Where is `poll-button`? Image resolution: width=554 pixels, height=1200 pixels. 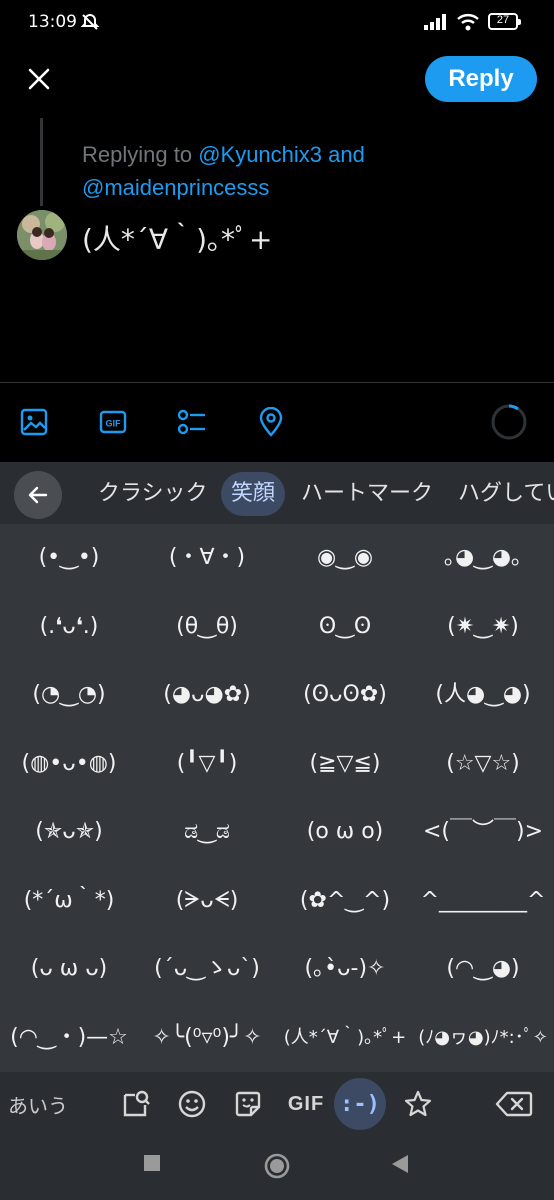 poll-button is located at coordinates (192, 422).